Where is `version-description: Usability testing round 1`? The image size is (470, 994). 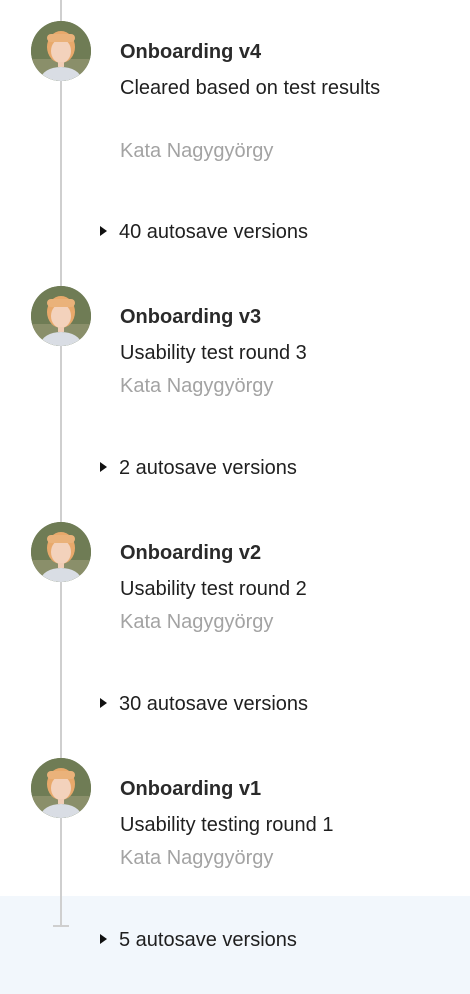
version-description: Usability testing round 1 is located at coordinates (227, 825).